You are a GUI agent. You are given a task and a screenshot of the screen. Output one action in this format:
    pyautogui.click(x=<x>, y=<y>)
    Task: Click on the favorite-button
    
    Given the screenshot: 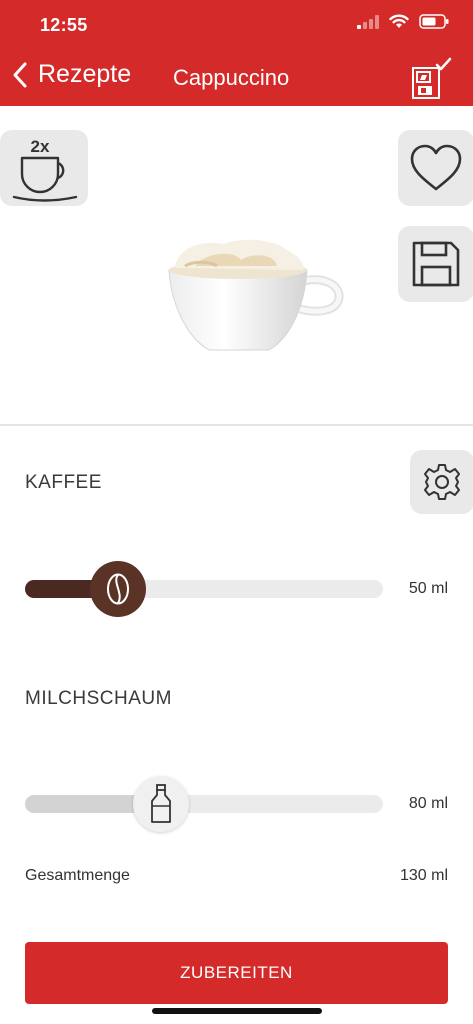 What is the action you would take?
    pyautogui.click(x=435, y=168)
    